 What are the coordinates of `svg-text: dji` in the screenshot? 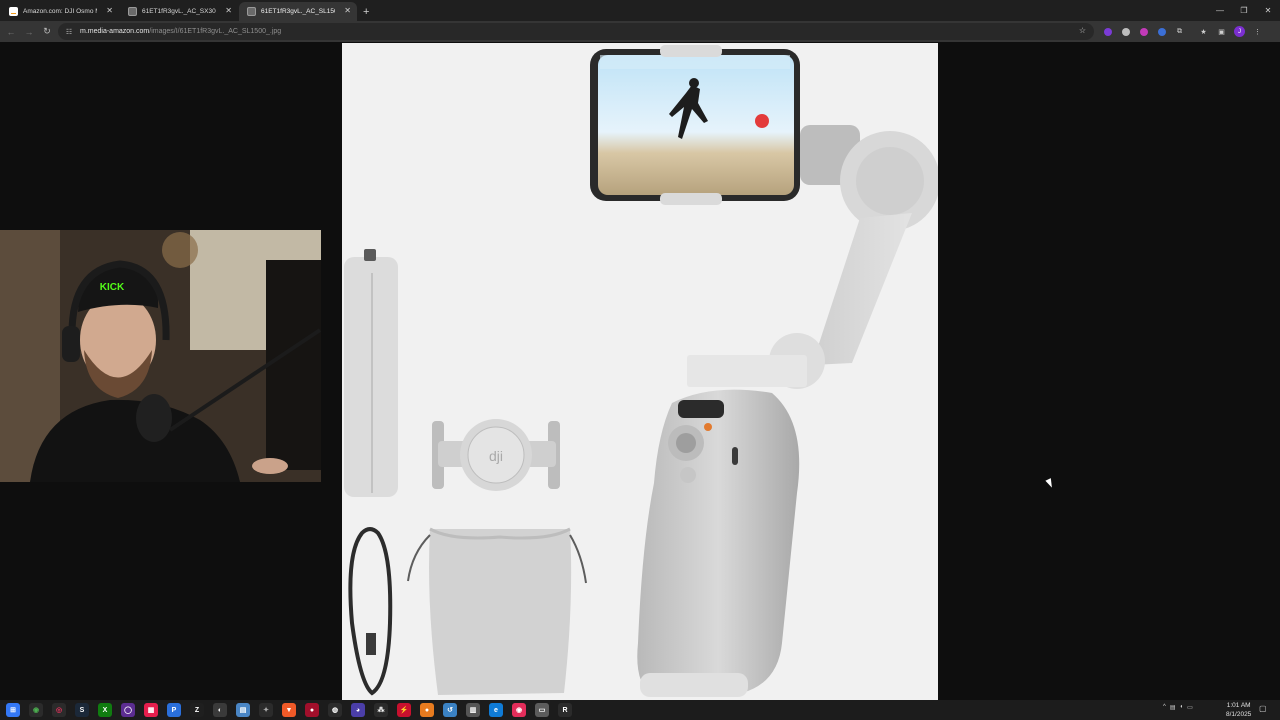 It's located at (496, 456).